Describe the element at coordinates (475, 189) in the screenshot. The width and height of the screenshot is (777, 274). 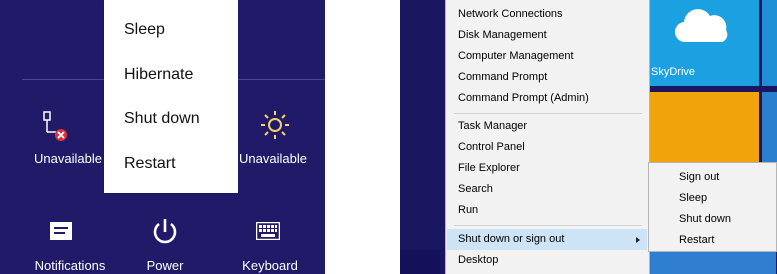
I see `menu-item-search: Search` at that location.